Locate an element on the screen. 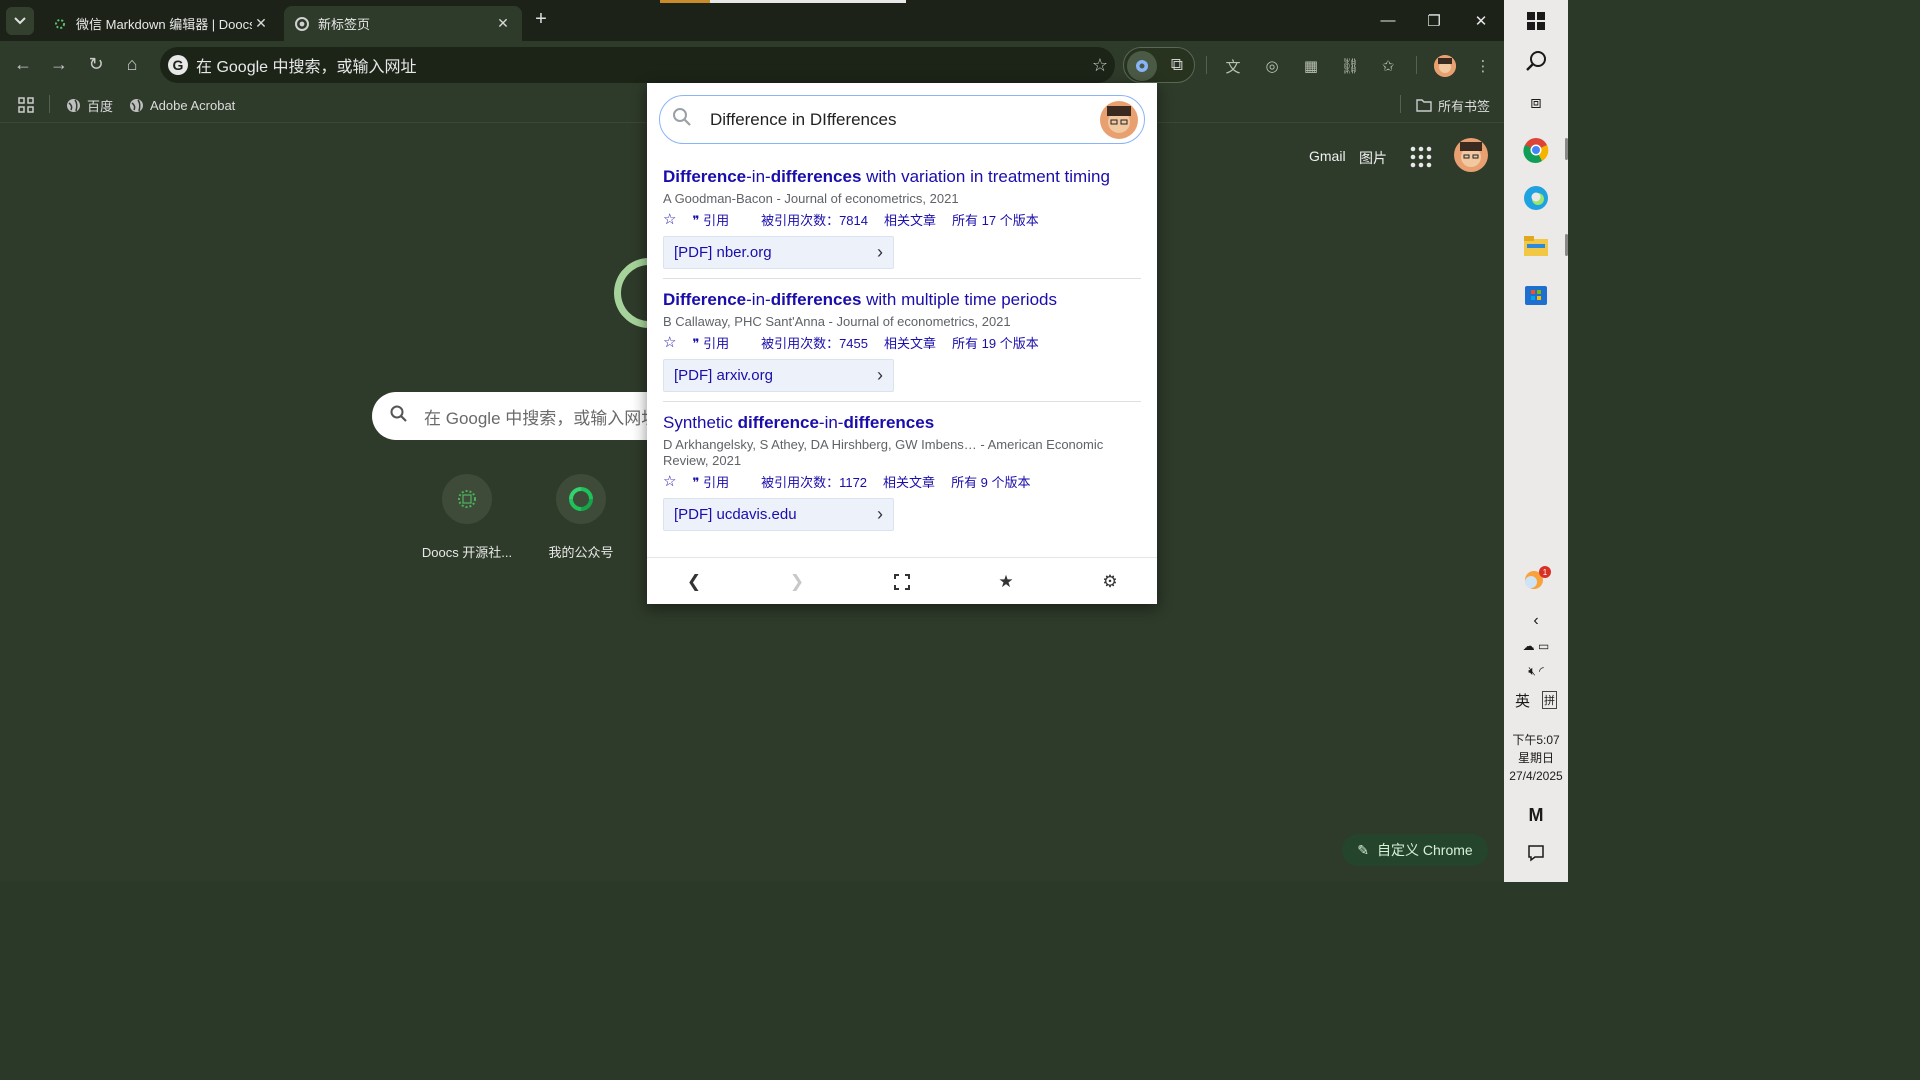  pdf-link: [PDF] arxiv.org › is located at coordinates (778, 375).